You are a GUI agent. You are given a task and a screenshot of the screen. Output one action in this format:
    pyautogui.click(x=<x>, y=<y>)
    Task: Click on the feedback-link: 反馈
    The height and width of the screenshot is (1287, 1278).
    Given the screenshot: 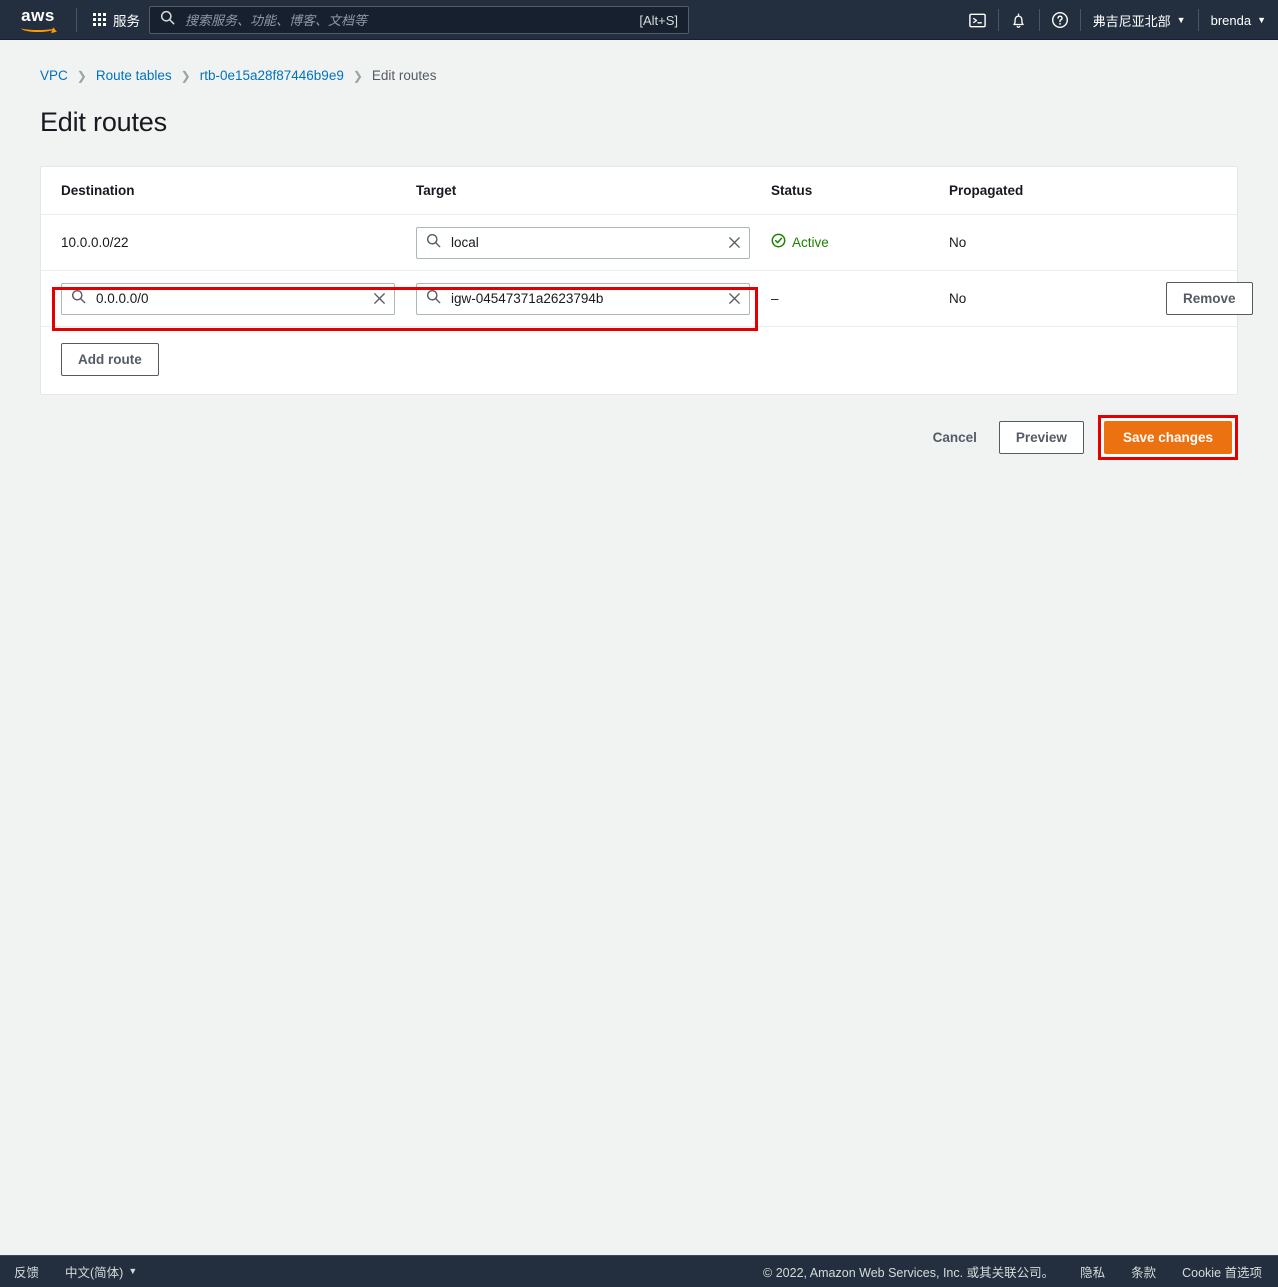 What is the action you would take?
    pyautogui.click(x=26, y=1271)
    